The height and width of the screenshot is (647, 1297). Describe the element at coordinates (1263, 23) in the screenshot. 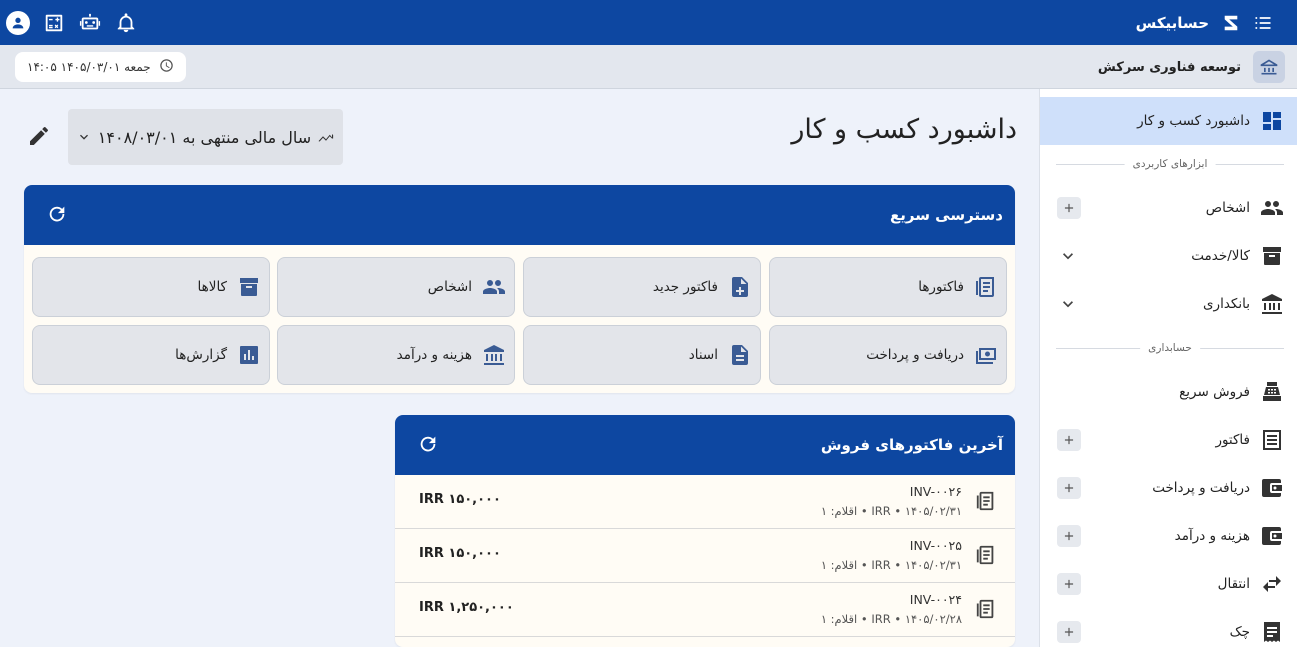

I see `menu-toggle-icon` at that location.